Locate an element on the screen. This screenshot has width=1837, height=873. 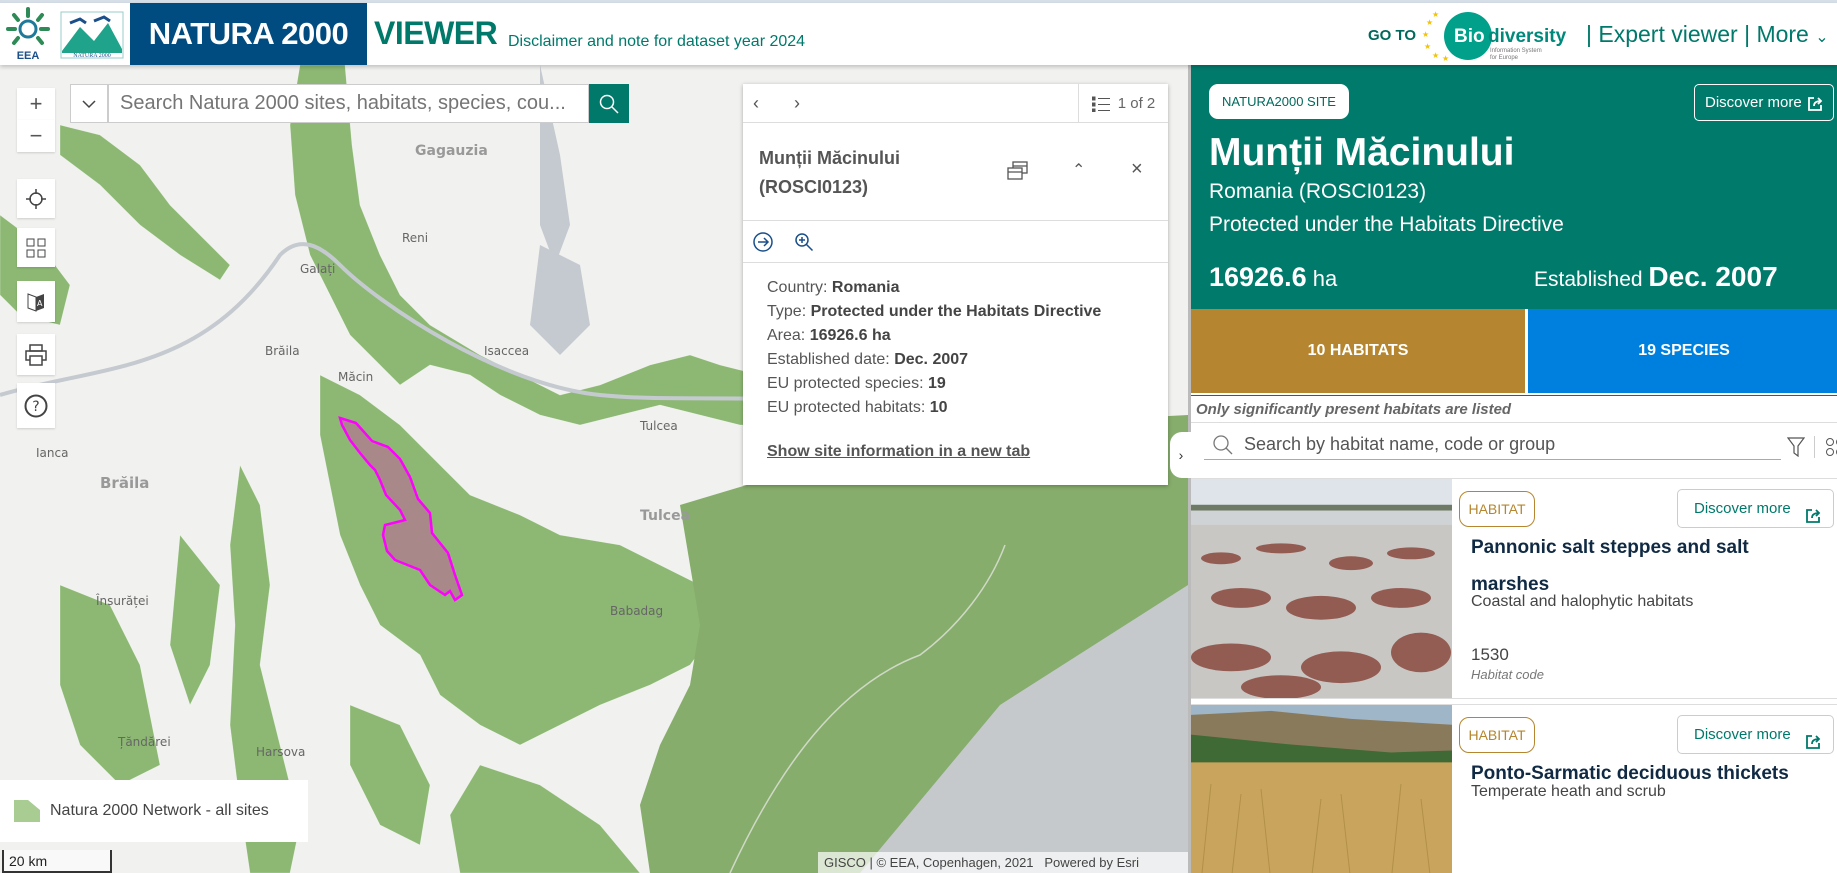
basemap-grid-icon is located at coordinates (36, 247).